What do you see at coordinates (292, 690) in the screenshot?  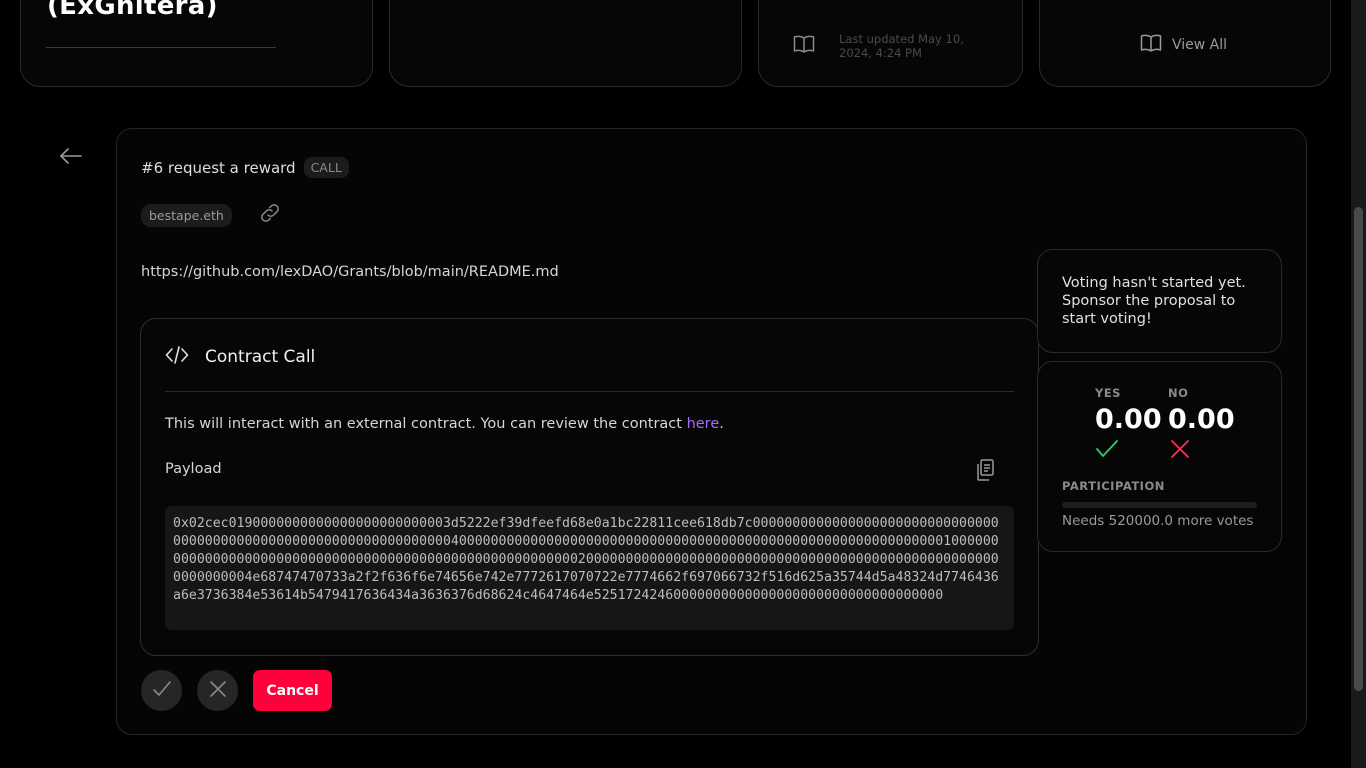 I see `cancel-button: Cancel` at bounding box center [292, 690].